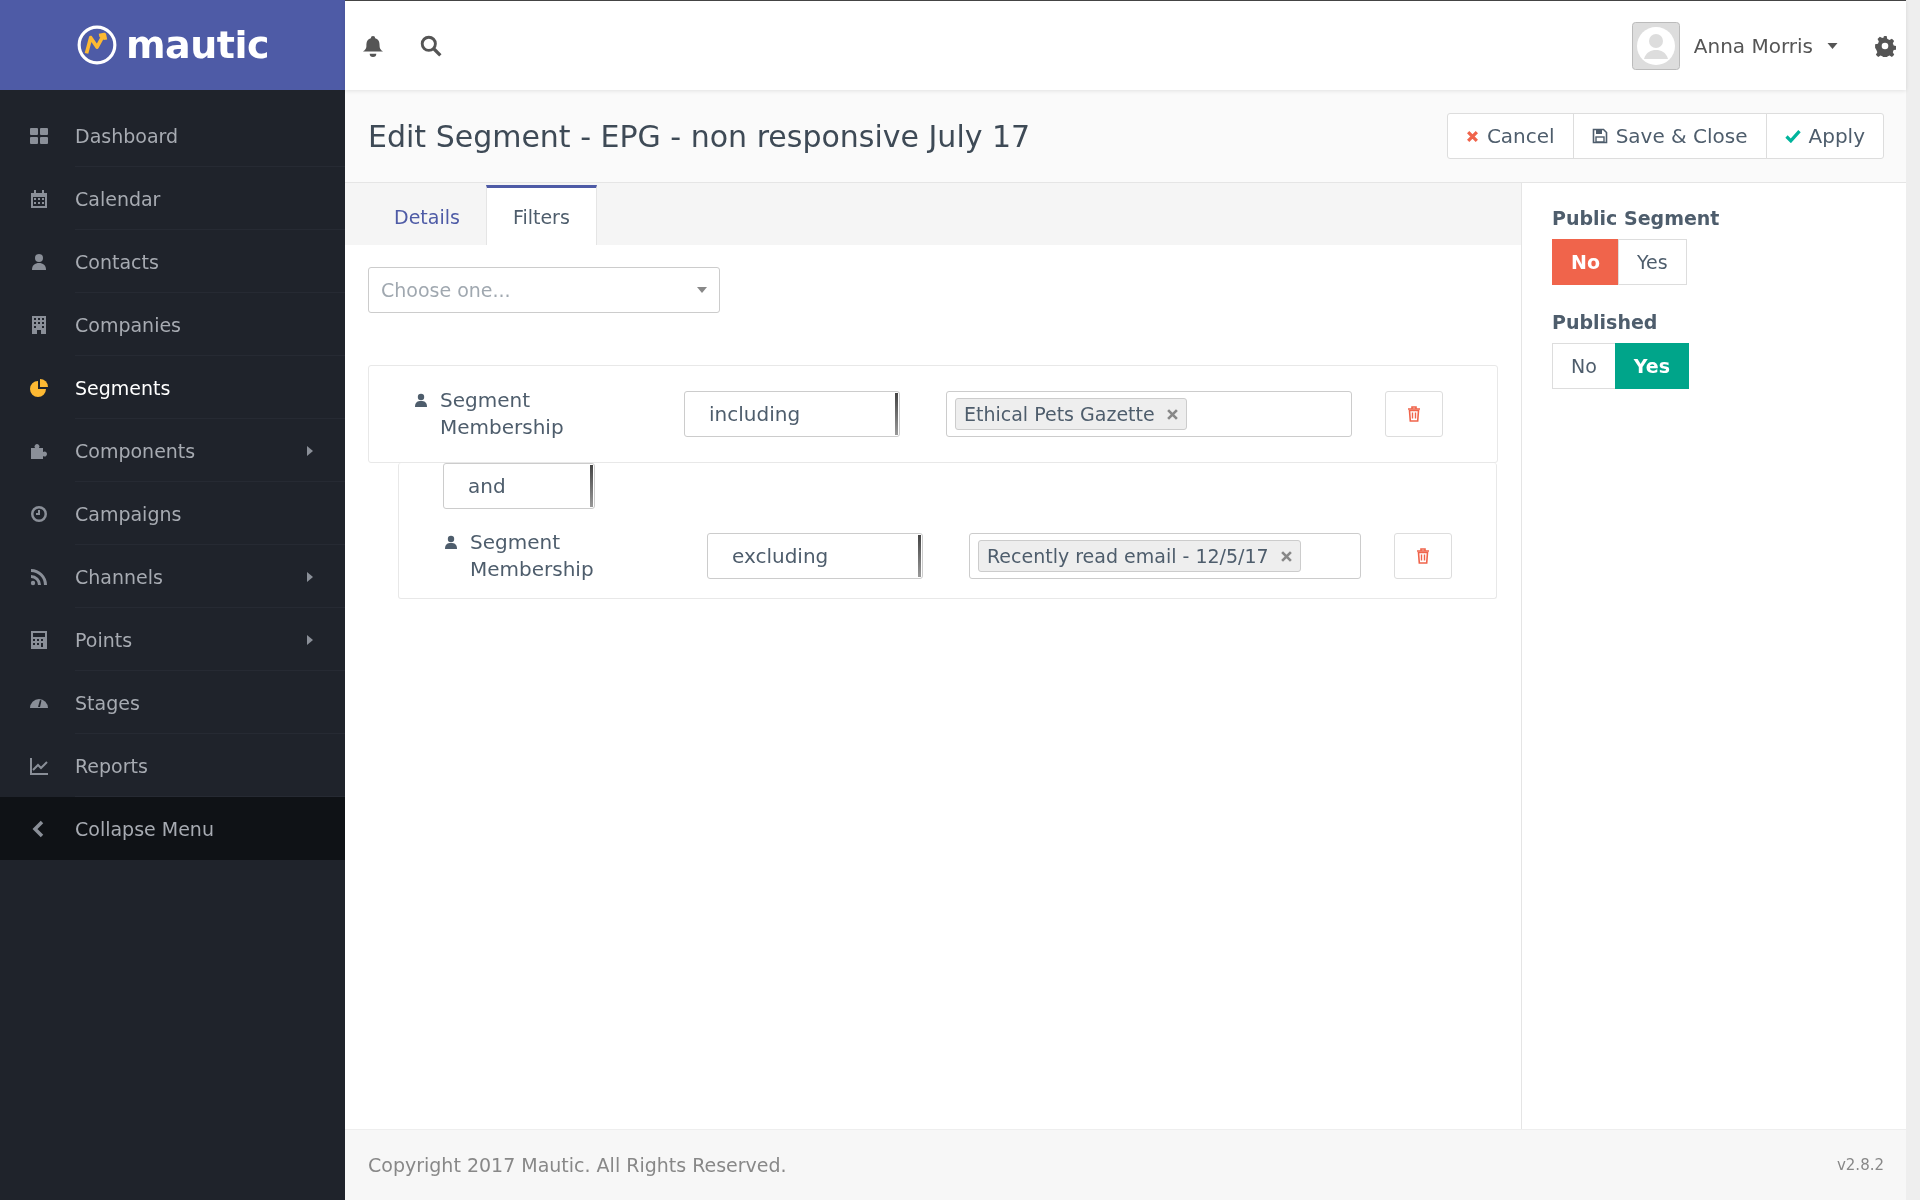  Describe the element at coordinates (172, 261) in the screenshot. I see `sidebar-item: Contacts` at that location.